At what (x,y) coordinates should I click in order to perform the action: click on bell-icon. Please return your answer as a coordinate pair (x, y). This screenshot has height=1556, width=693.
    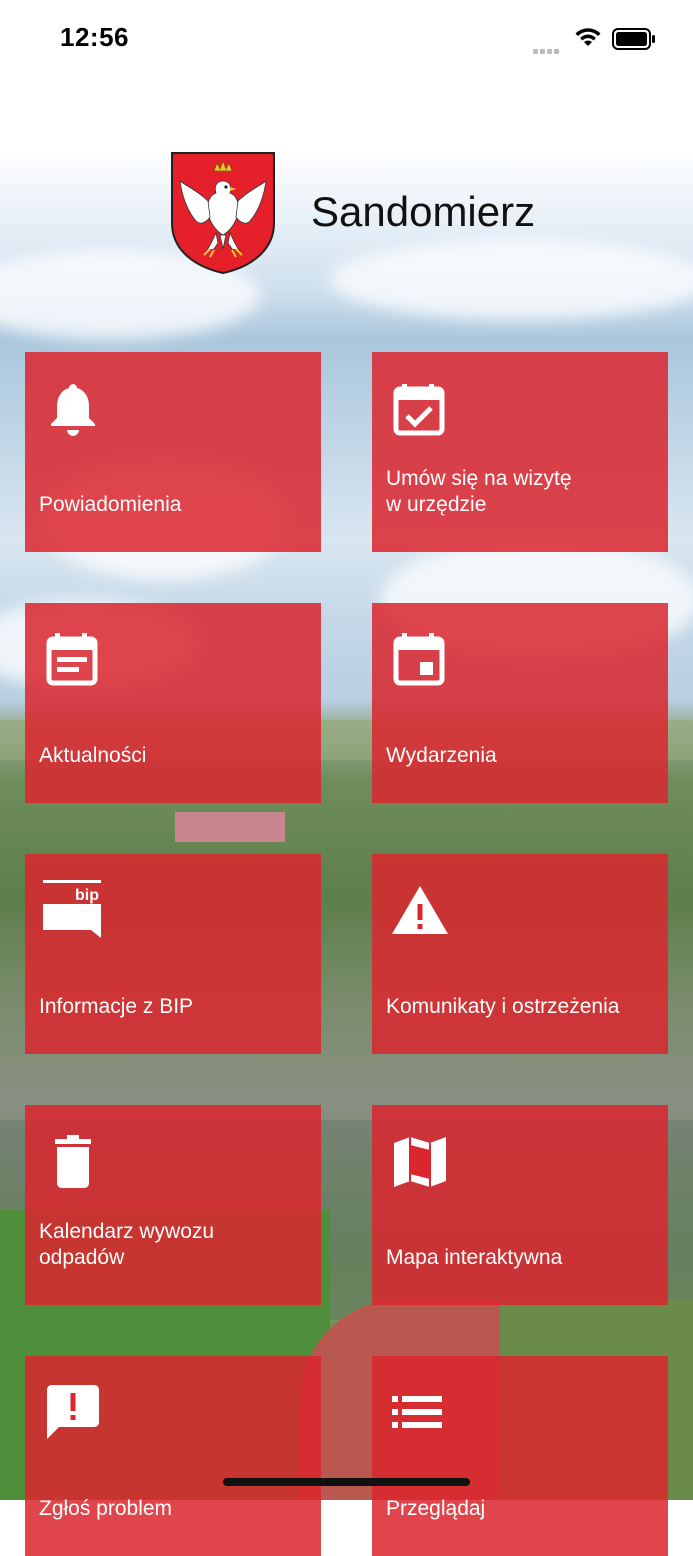
    Looking at the image, I should click on (73, 410).